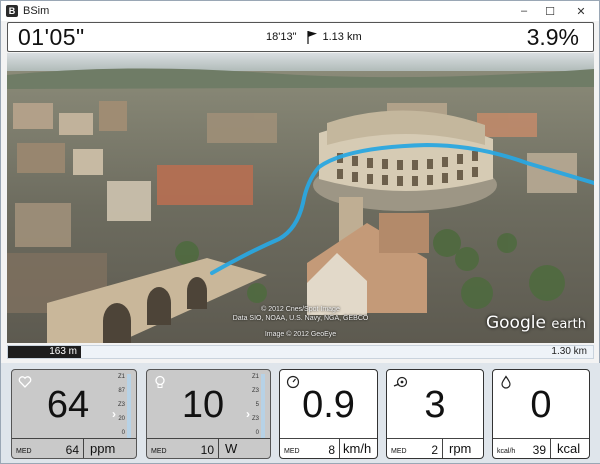 This screenshot has width=600, height=464. Describe the element at coordinates (568, 324) in the screenshot. I see `logo-earth: earth` at that location.